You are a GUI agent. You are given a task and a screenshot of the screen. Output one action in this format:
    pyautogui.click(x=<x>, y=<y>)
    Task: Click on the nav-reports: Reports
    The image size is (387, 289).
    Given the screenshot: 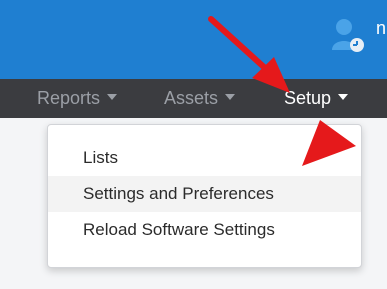 What is the action you would take?
    pyautogui.click(x=77, y=98)
    